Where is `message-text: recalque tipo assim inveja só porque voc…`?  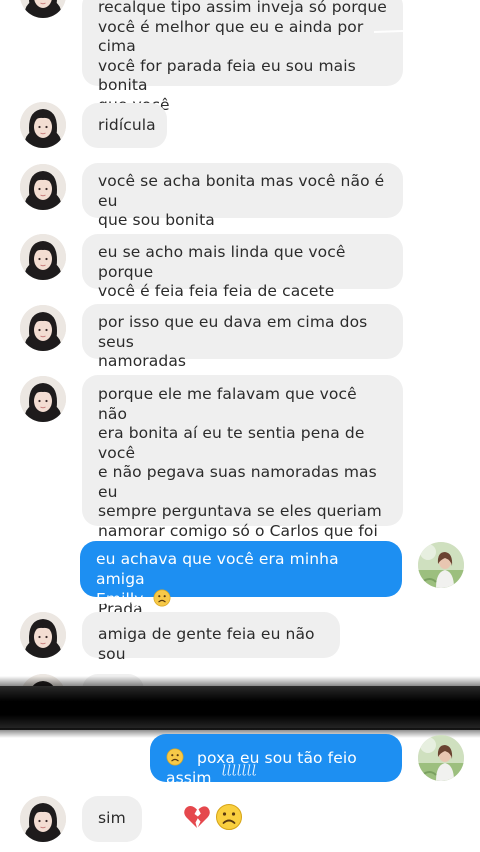
message-text: recalque tipo assim inveja só porque voc… is located at coordinates (242, 57).